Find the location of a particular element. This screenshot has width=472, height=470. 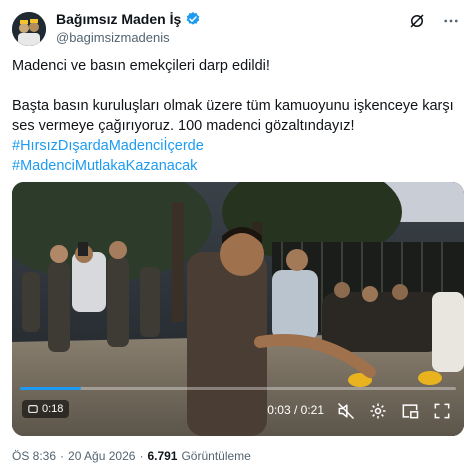

video-progress-fill is located at coordinates (51, 388).